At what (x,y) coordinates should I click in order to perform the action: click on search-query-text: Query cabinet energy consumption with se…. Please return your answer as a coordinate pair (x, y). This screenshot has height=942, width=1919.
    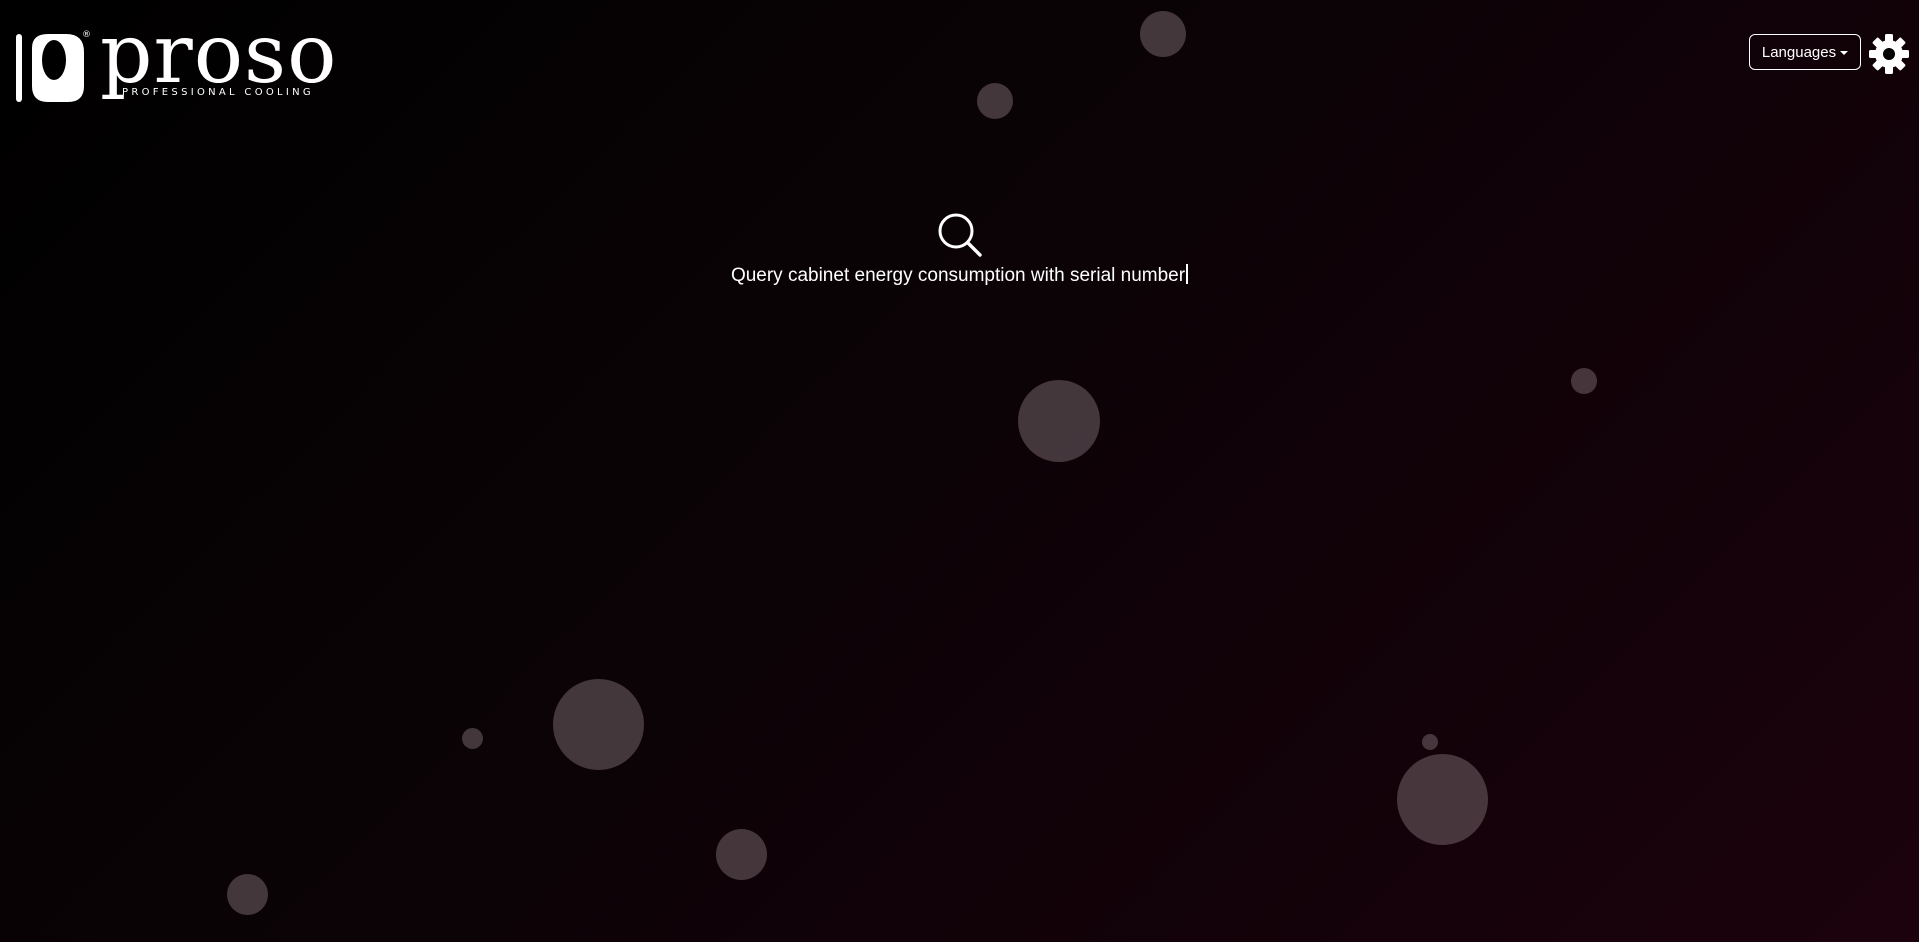
    Looking at the image, I should click on (958, 275).